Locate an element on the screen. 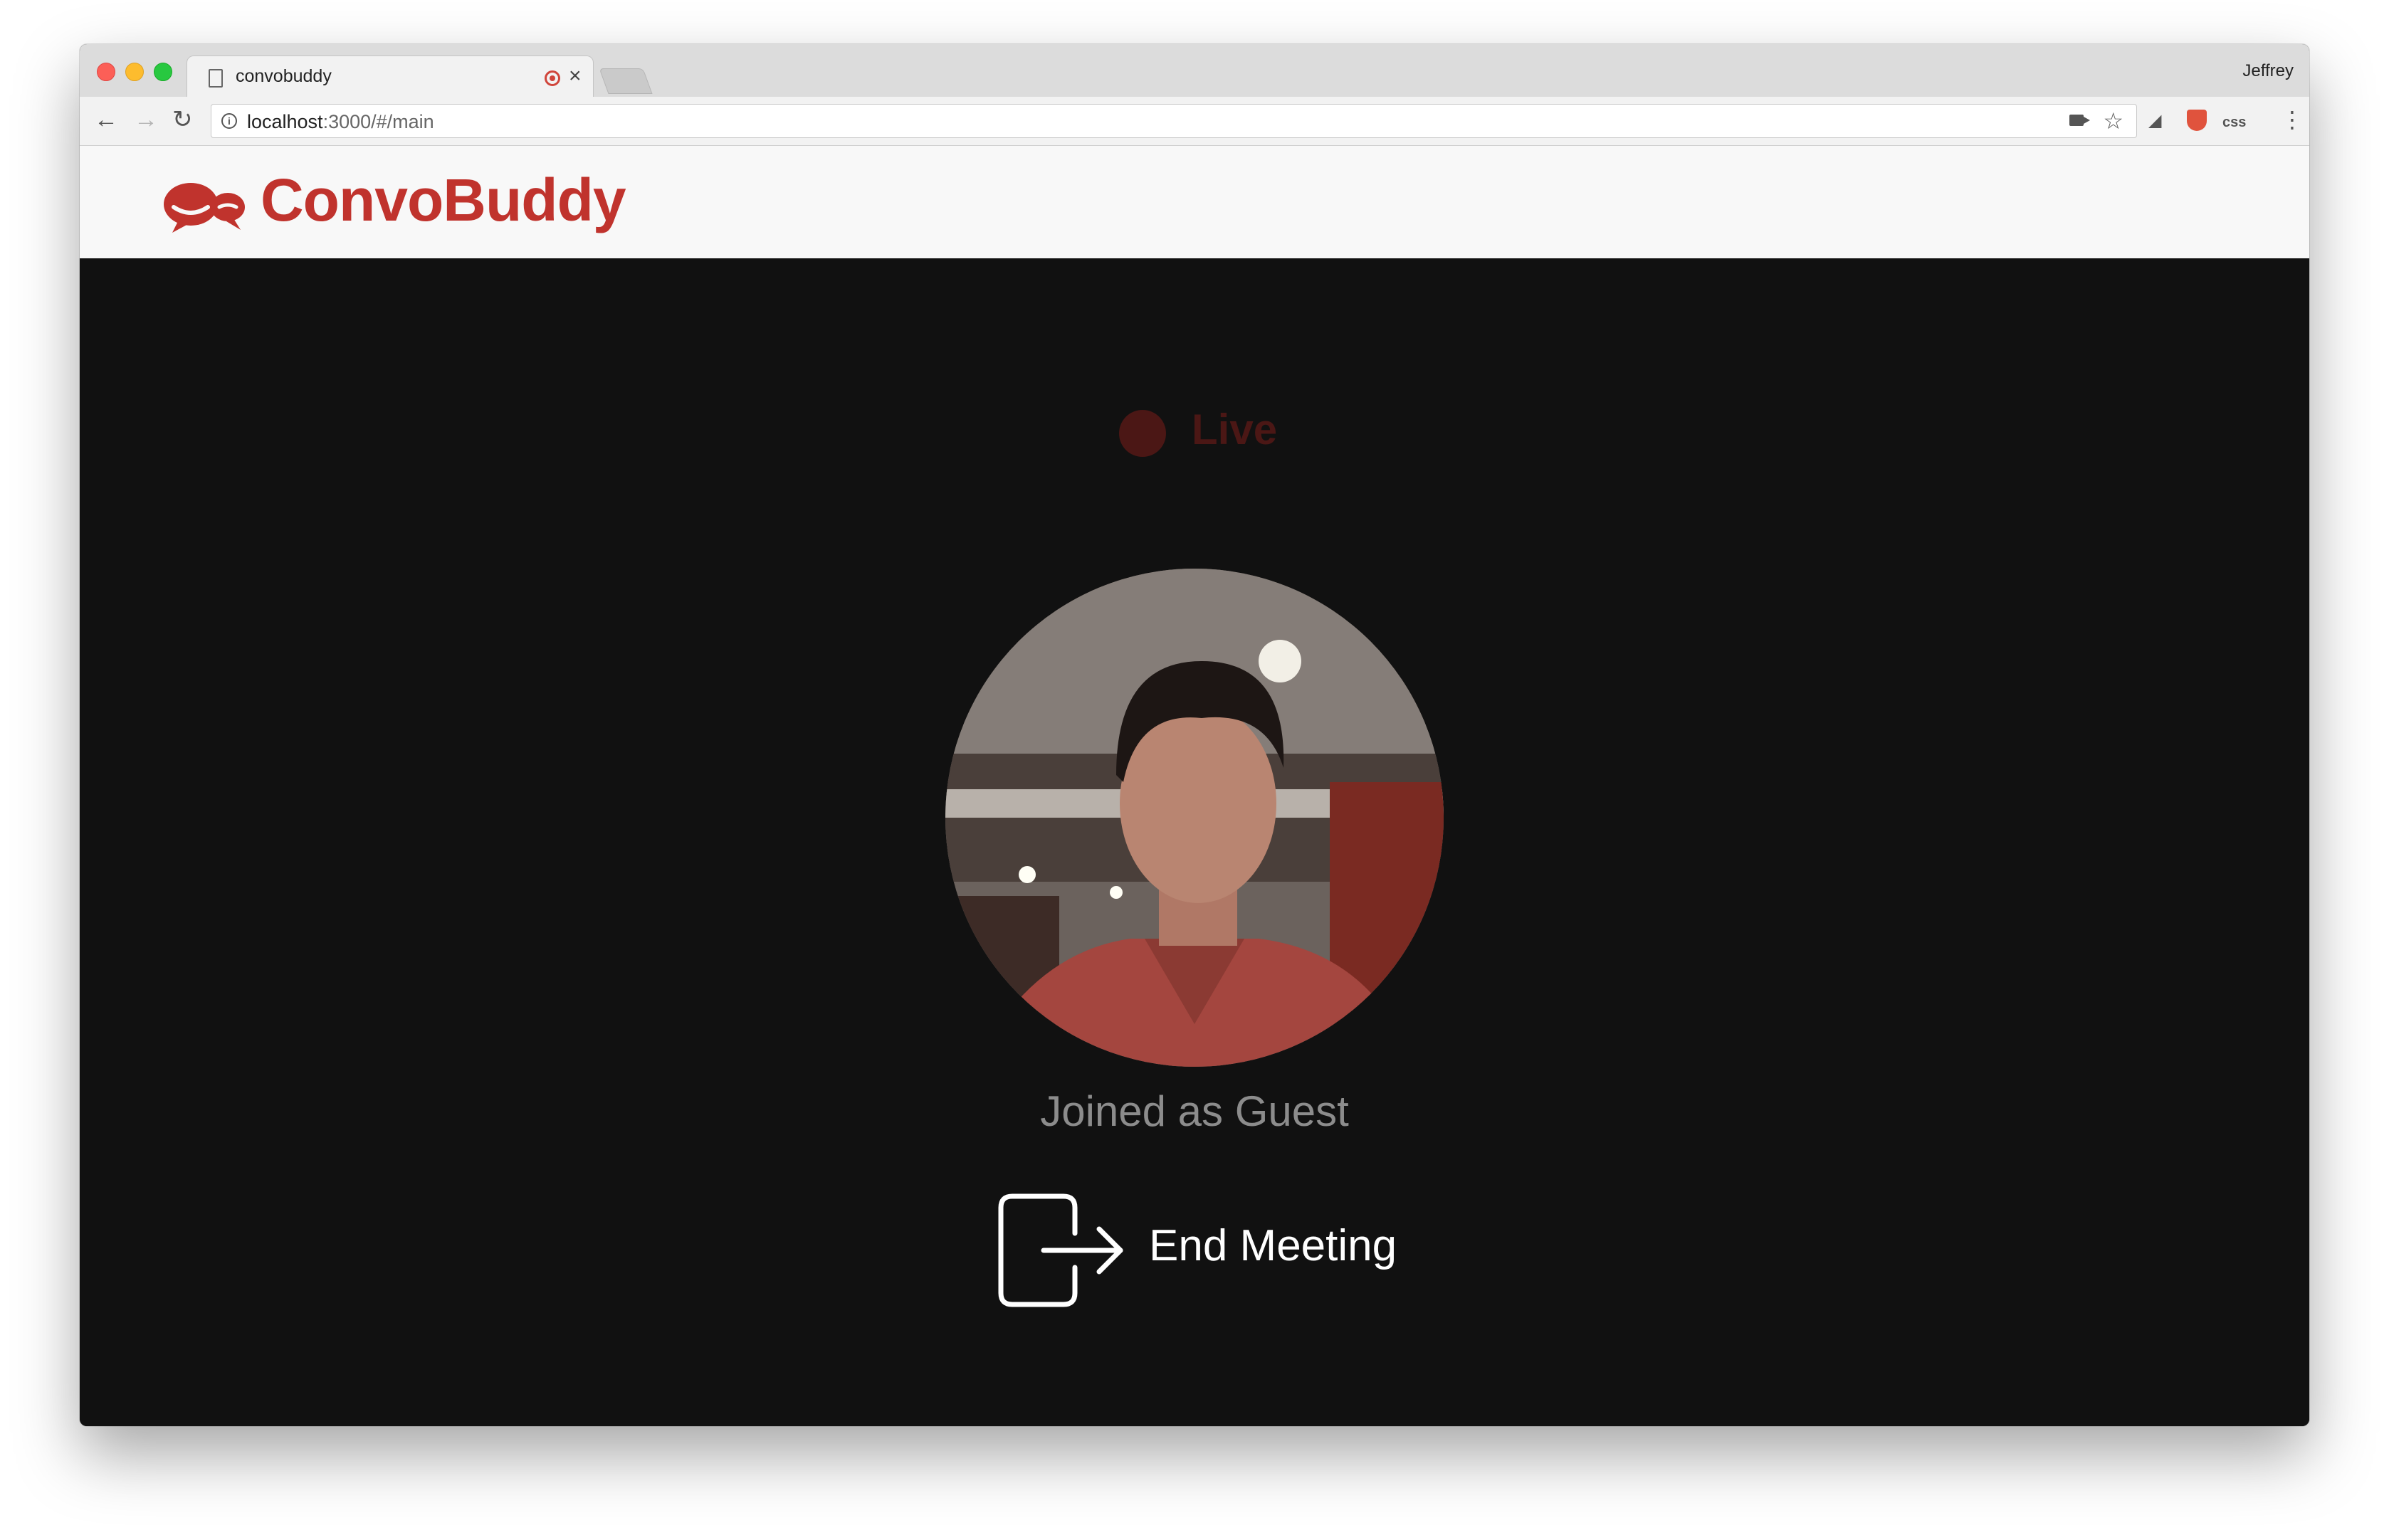 The height and width of the screenshot is (1540, 2389). back-arrow-icon: ← is located at coordinates (106, 119).